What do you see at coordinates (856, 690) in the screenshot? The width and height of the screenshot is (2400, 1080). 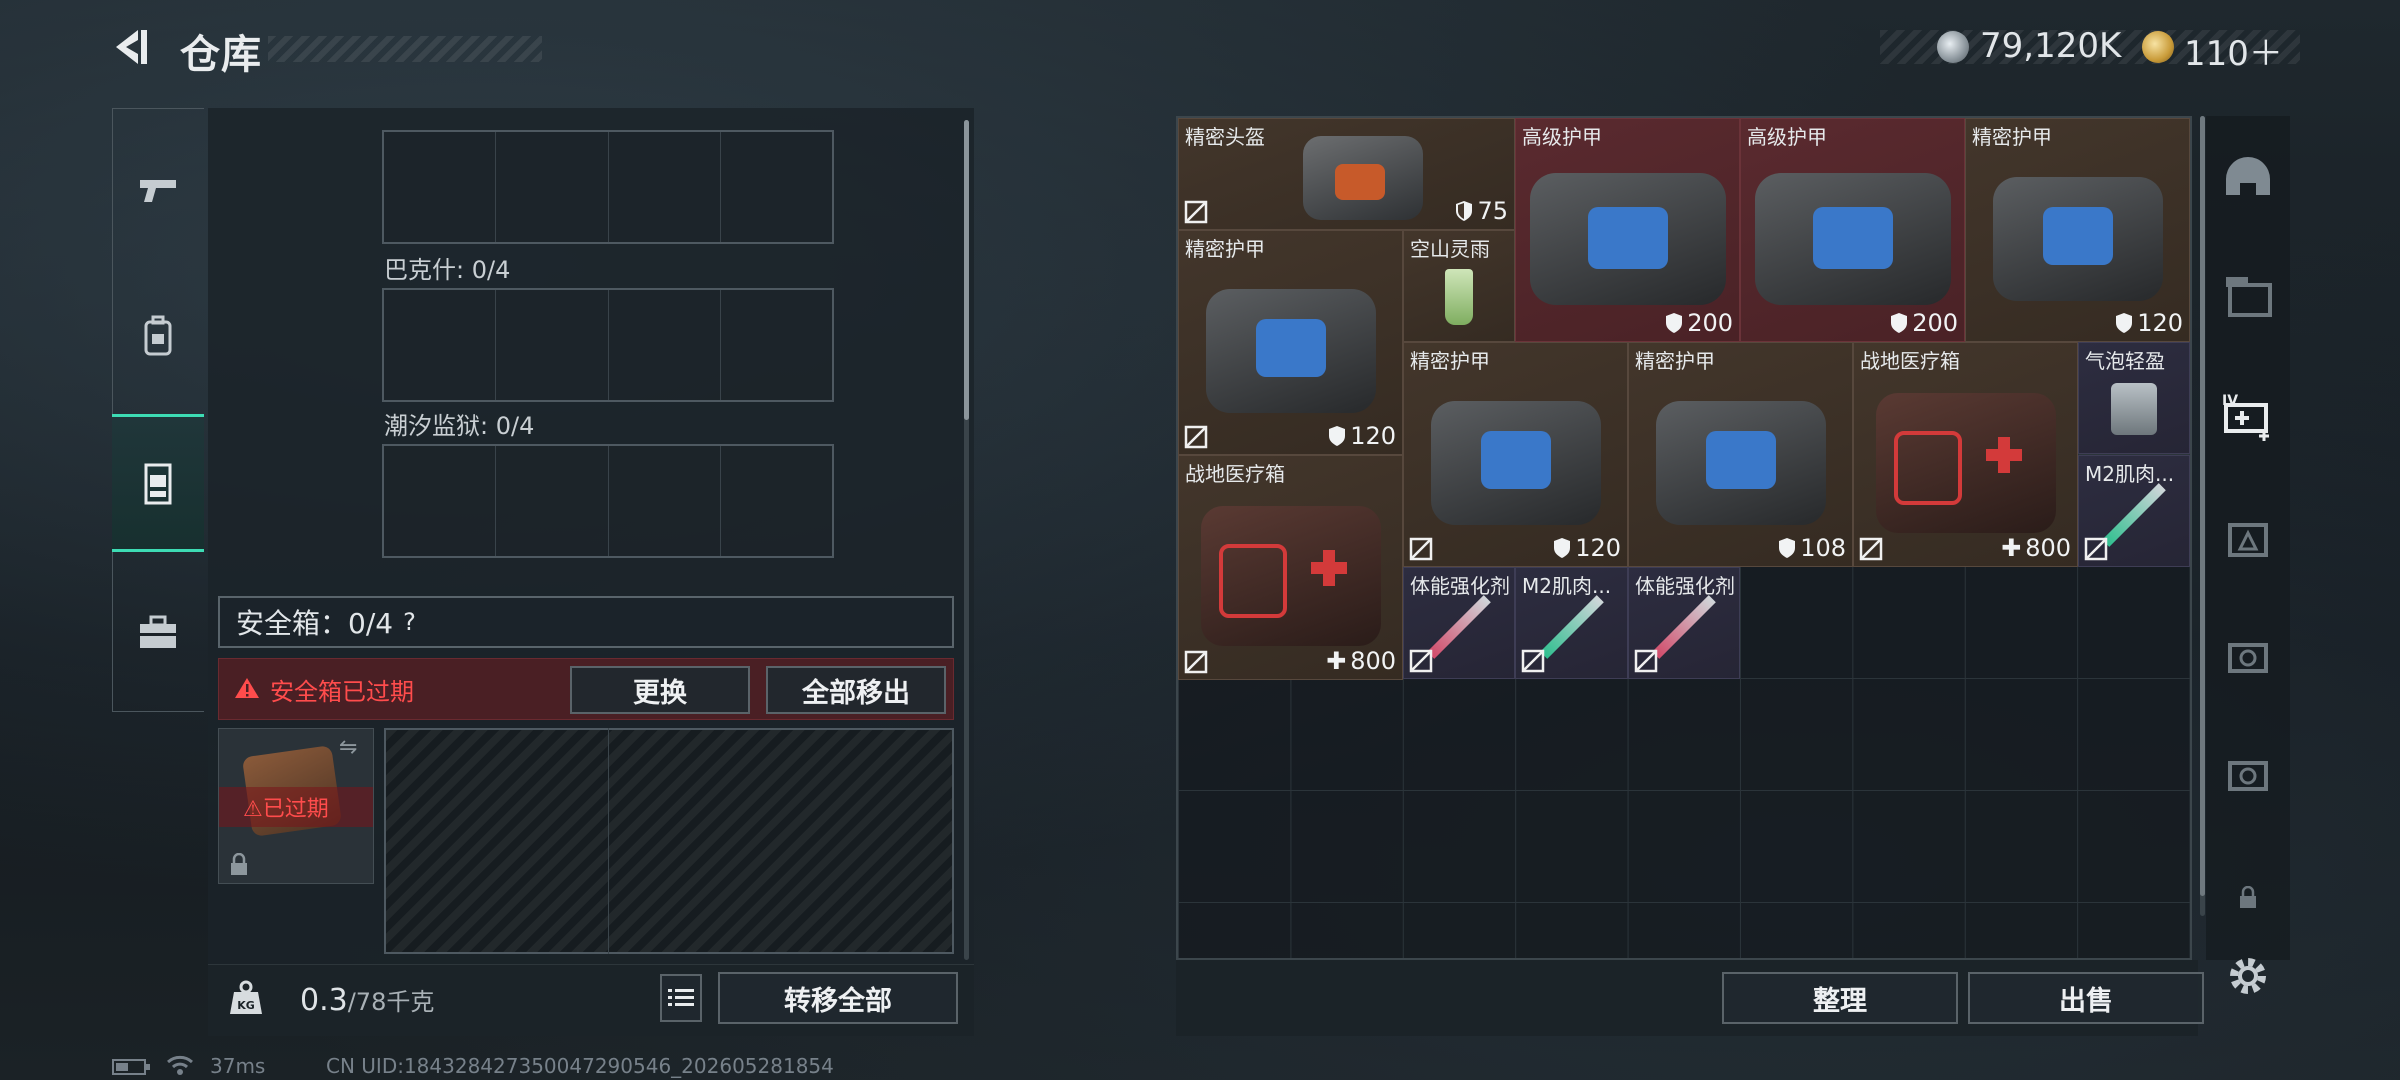 I see `remove-all-button: 全部移出` at bounding box center [856, 690].